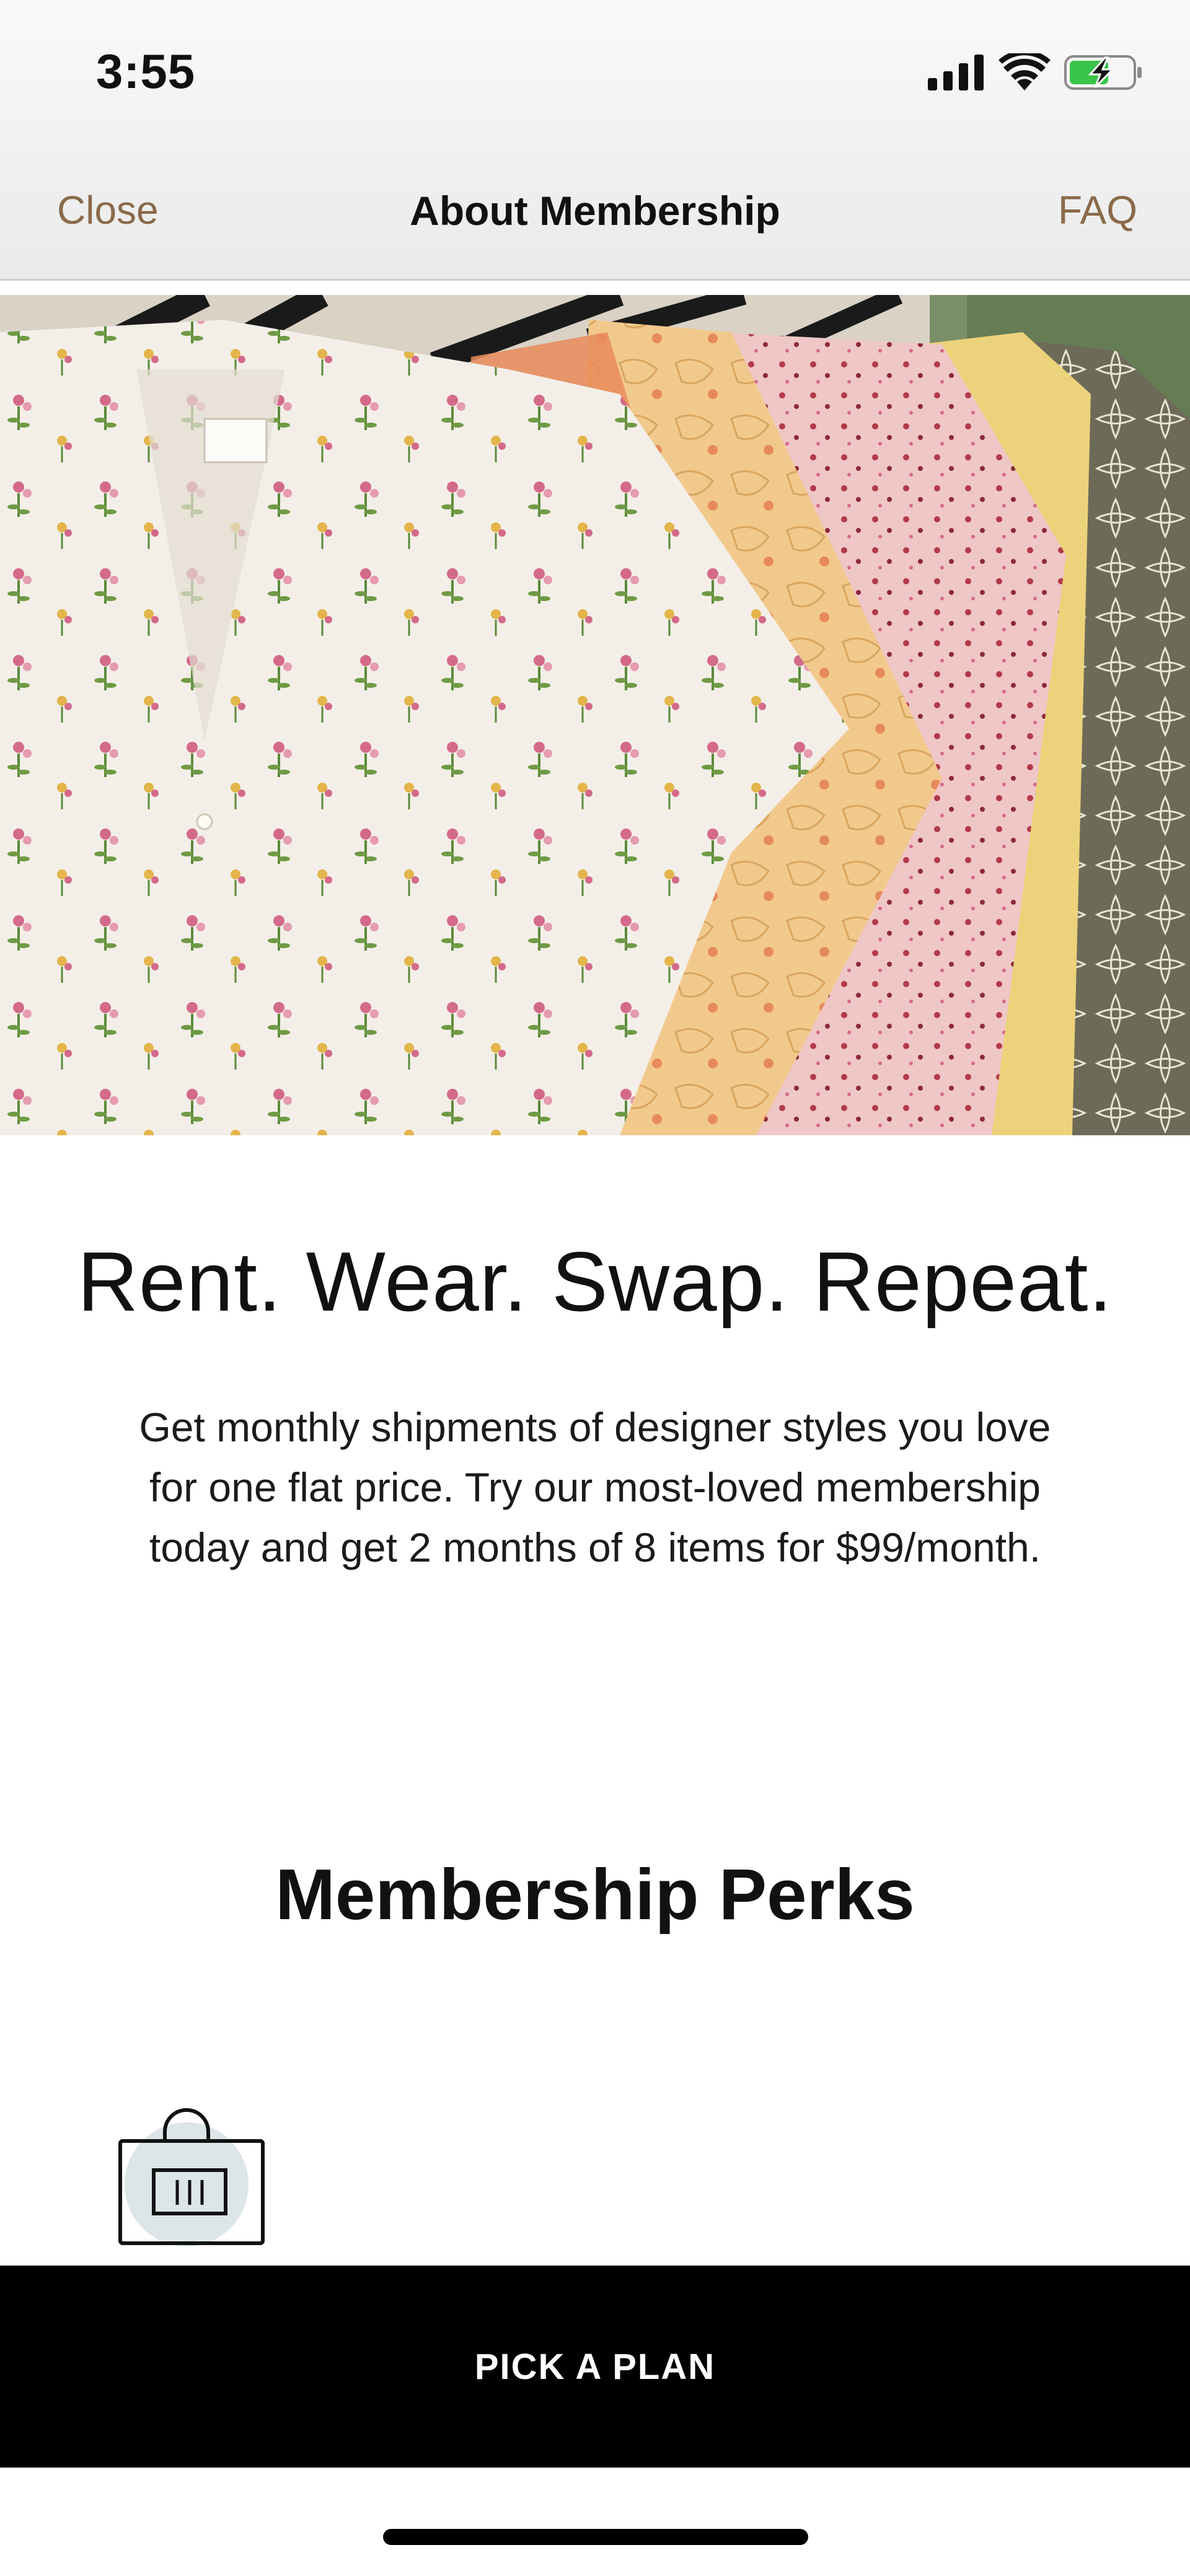 Image resolution: width=1190 pixels, height=2576 pixels. What do you see at coordinates (1024, 71) in the screenshot?
I see `wifi-icon` at bounding box center [1024, 71].